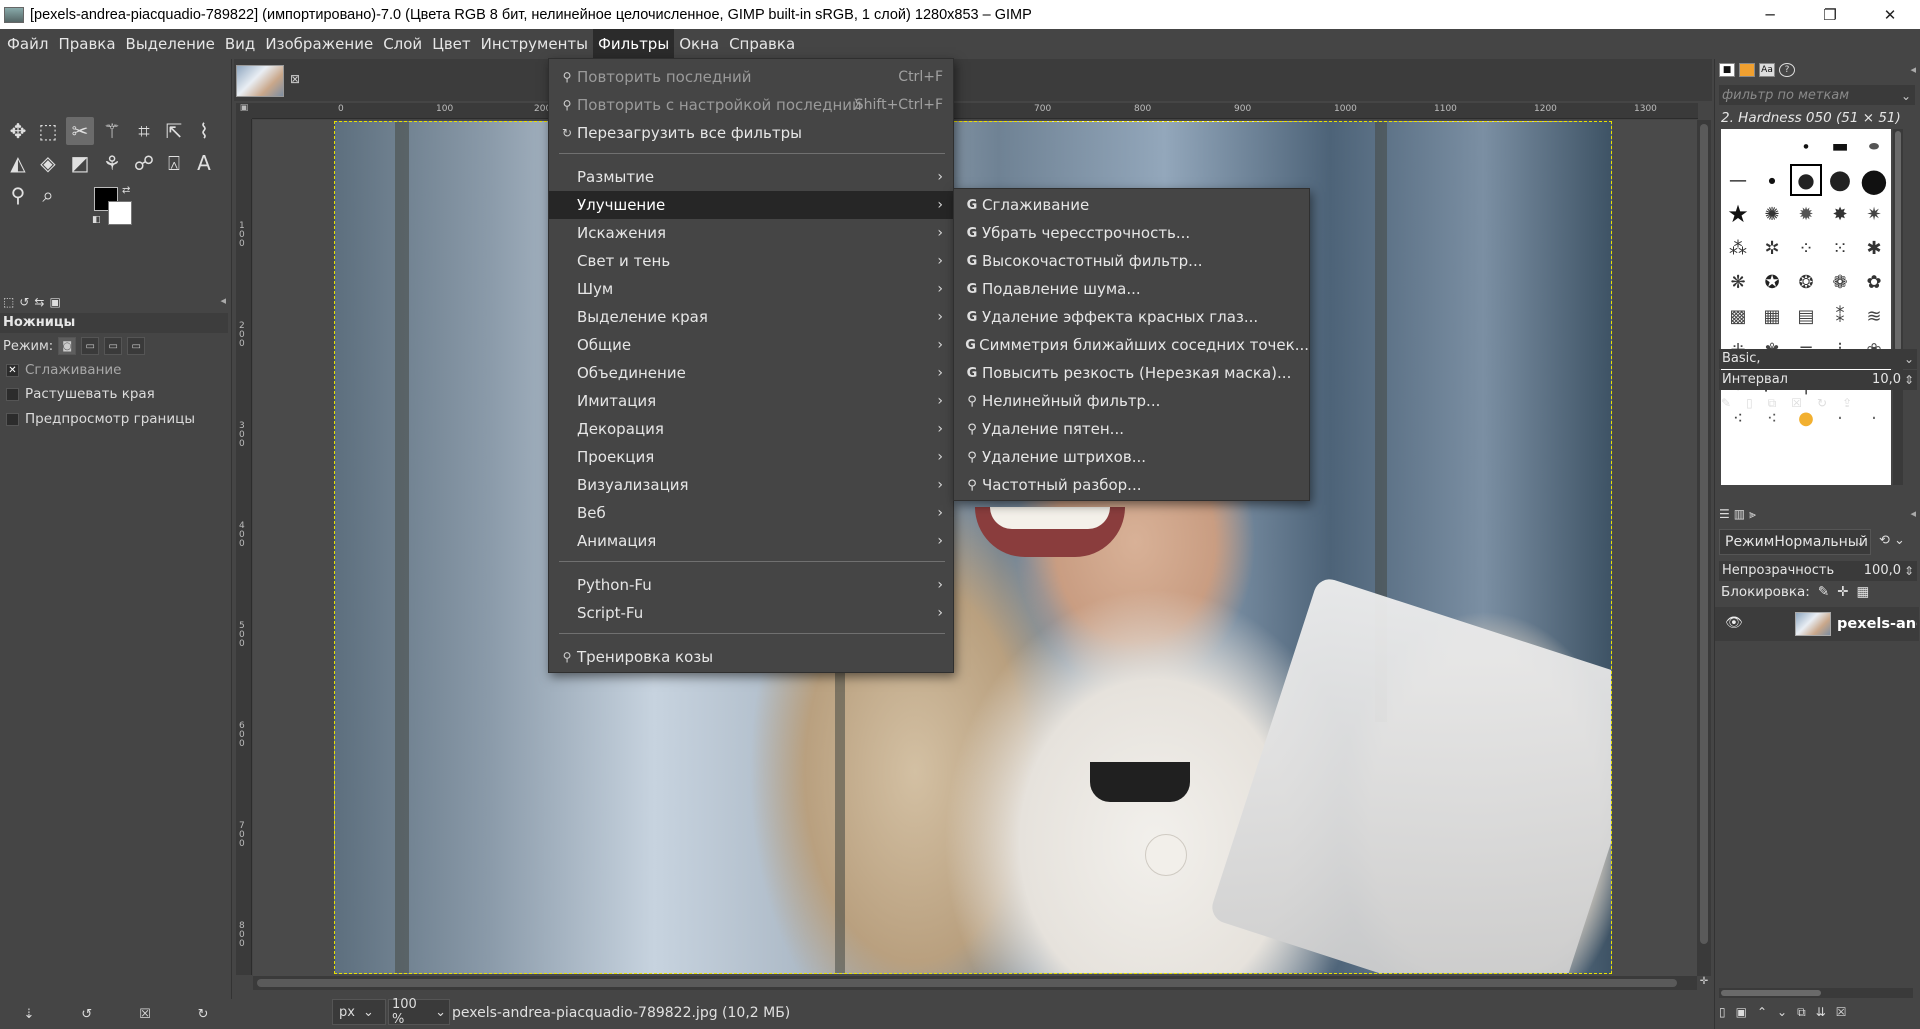 The image size is (1920, 1029). I want to click on crop-tool-icon: ⌗, so click(144, 131).